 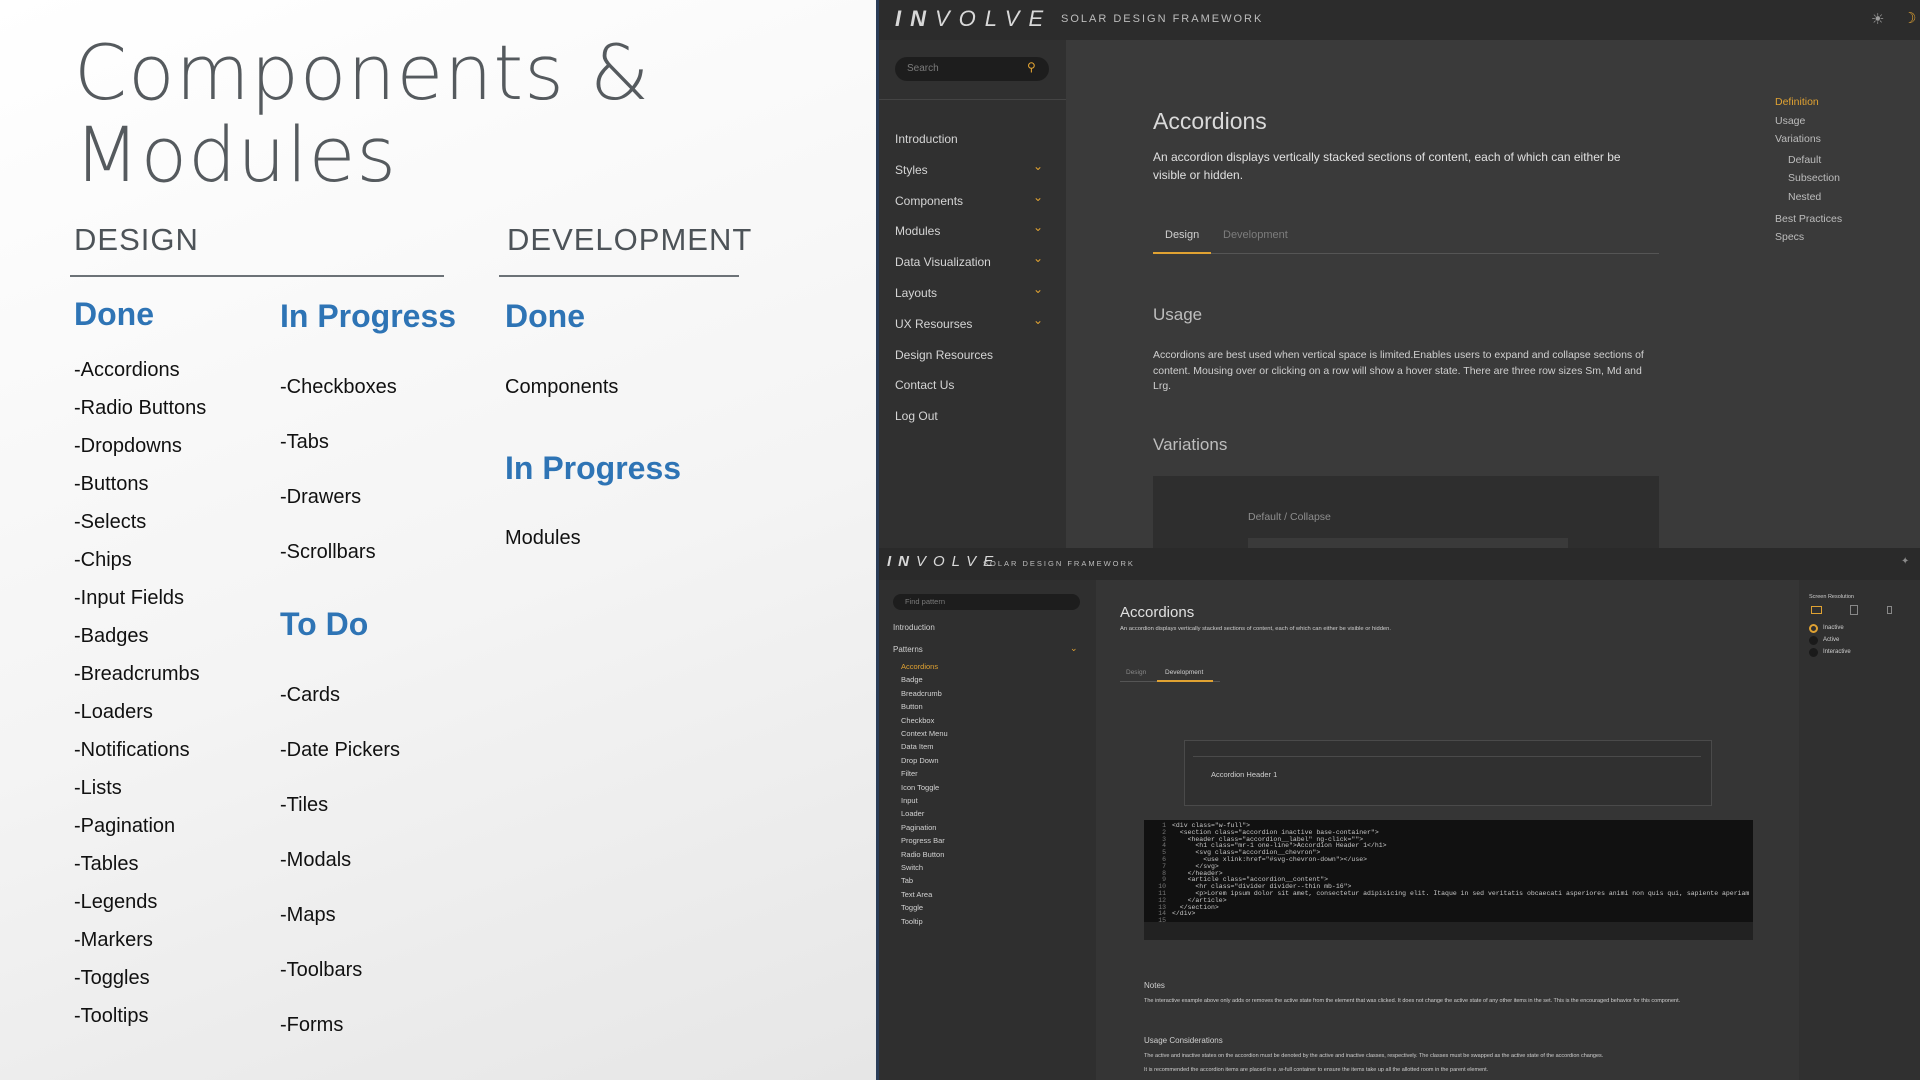 What do you see at coordinates (1798, 139) in the screenshot?
I see `toc-item: Variations` at bounding box center [1798, 139].